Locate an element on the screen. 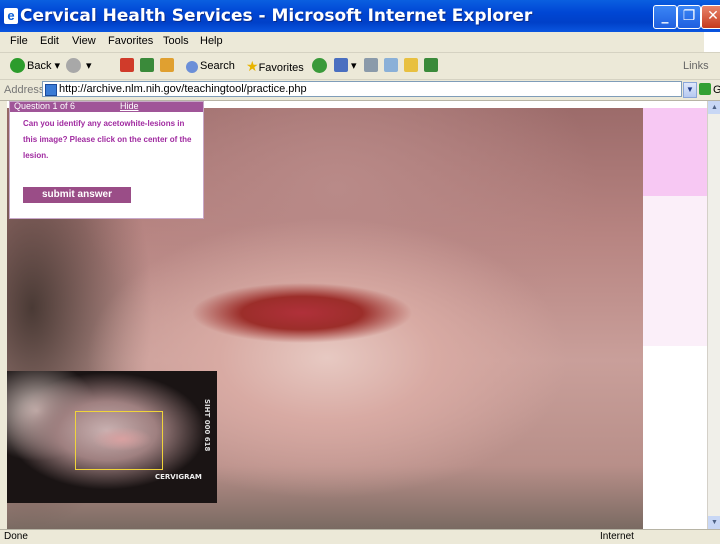  go-button: Go is located at coordinates (709, 90).